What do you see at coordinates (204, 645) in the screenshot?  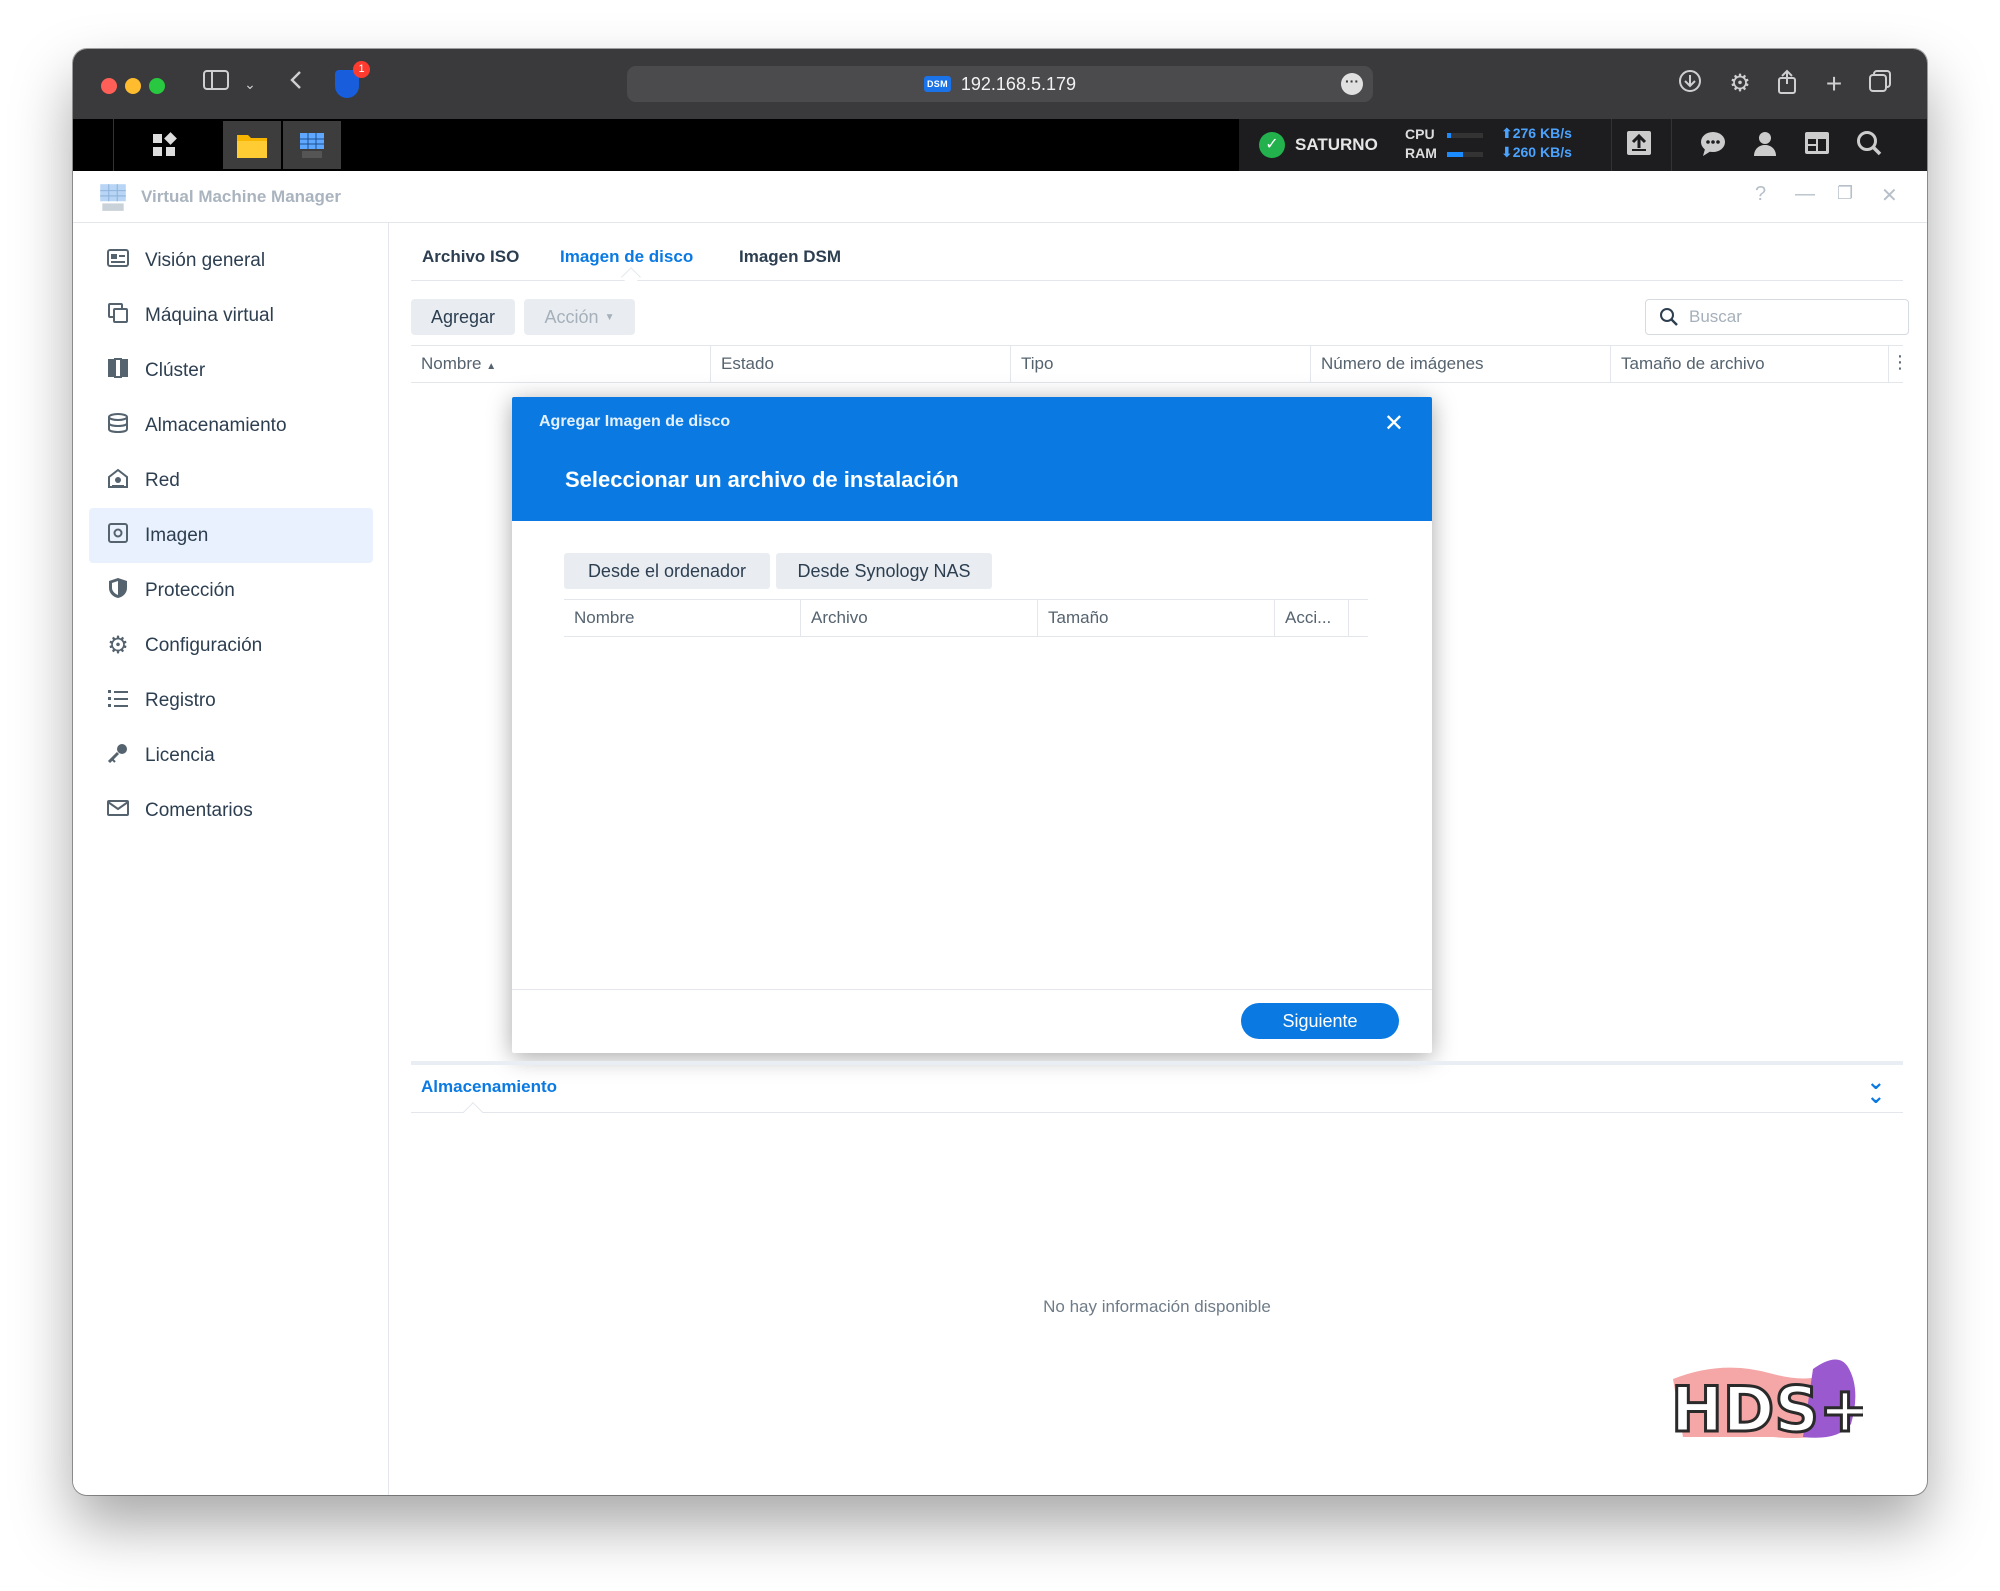 I see `sidebar-item-label: Configuración` at bounding box center [204, 645].